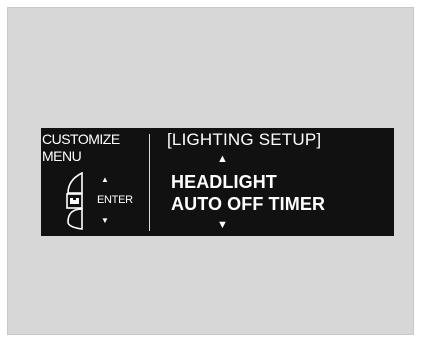 This screenshot has width=421, height=342. Describe the element at coordinates (222, 225) in the screenshot. I see `scroll-down-arrow-icon: ▼` at that location.